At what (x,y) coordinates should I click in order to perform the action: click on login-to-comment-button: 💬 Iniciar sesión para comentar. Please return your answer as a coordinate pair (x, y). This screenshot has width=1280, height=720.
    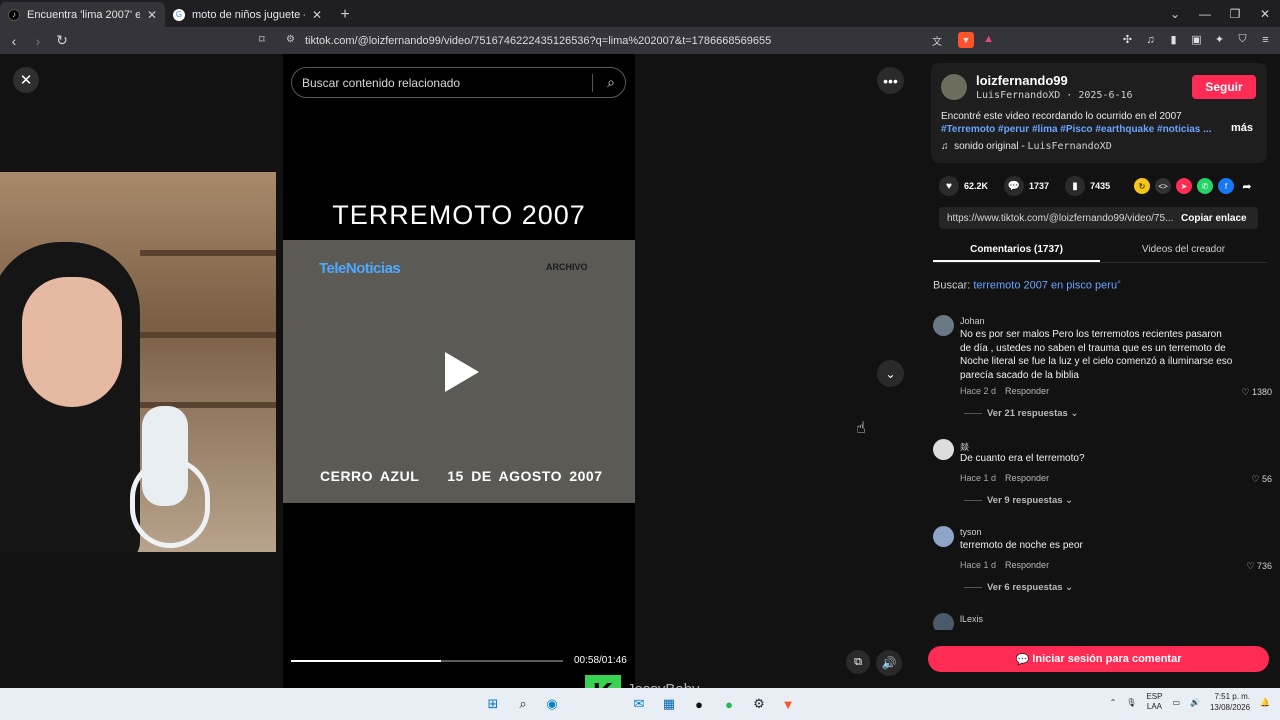
    Looking at the image, I should click on (1098, 659).